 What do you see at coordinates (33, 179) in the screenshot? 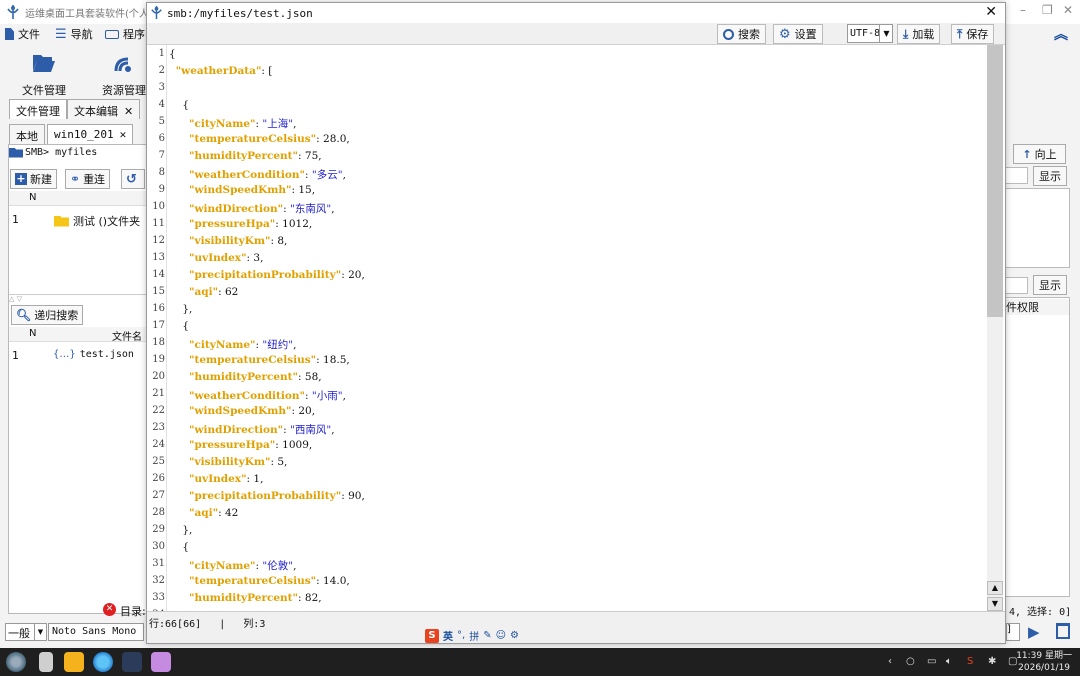
I see `new-button: + 新建` at bounding box center [33, 179].